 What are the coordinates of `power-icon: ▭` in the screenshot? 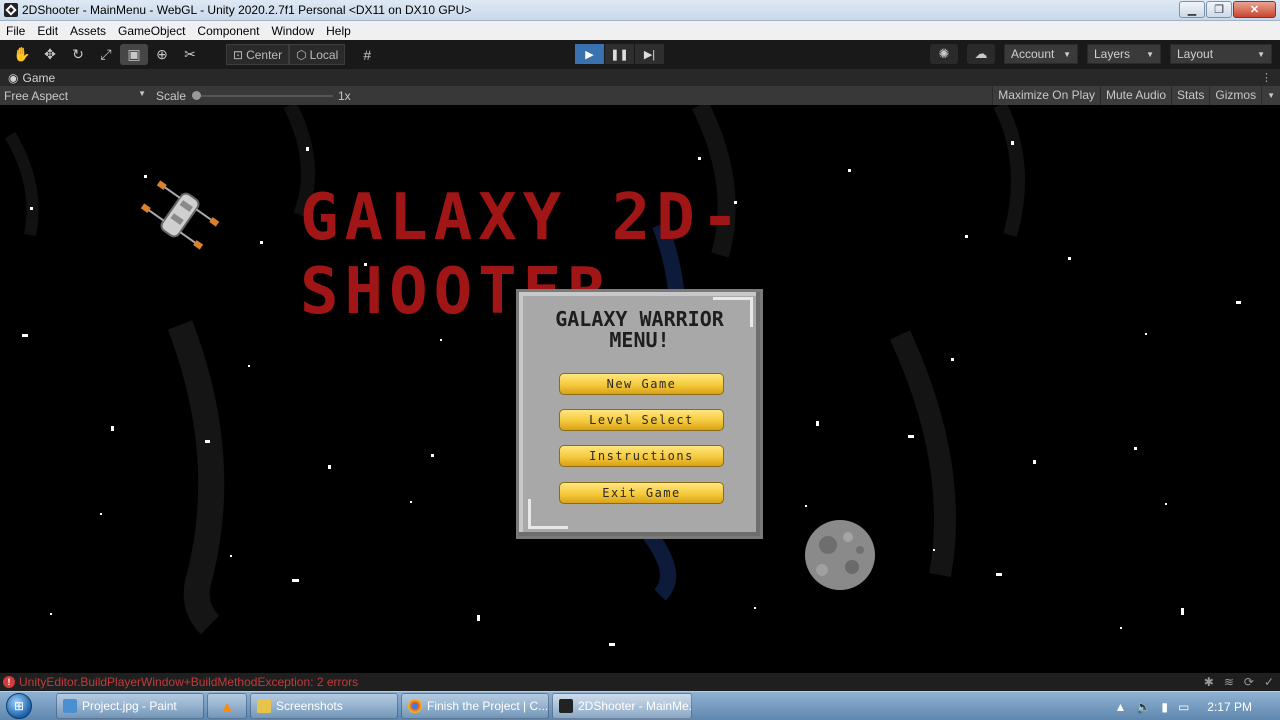 It's located at (1183, 707).